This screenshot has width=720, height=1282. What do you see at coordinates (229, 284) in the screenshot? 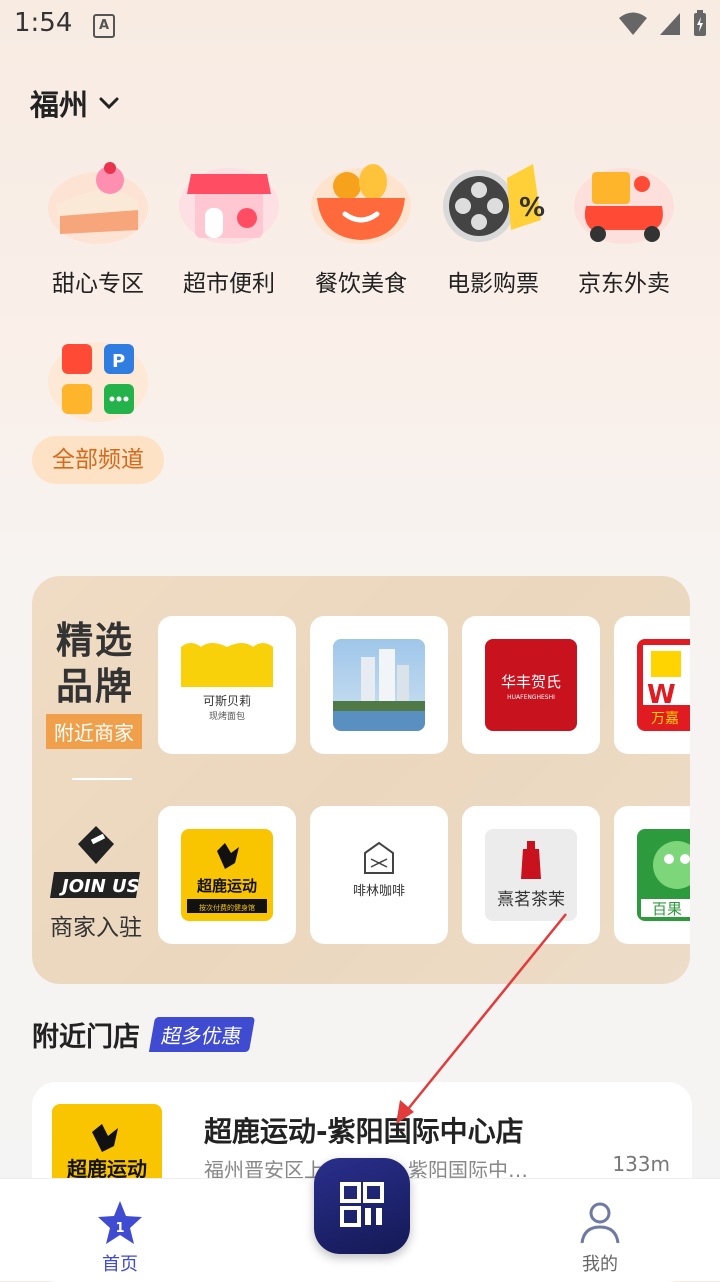
I see `category-label: 超市便利` at bounding box center [229, 284].